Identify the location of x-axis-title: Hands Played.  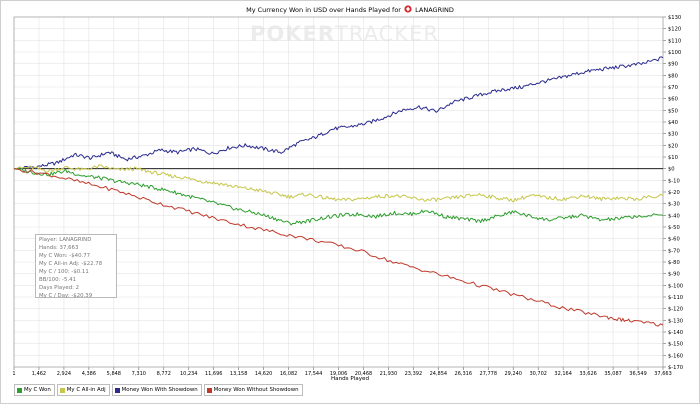
(350, 379).